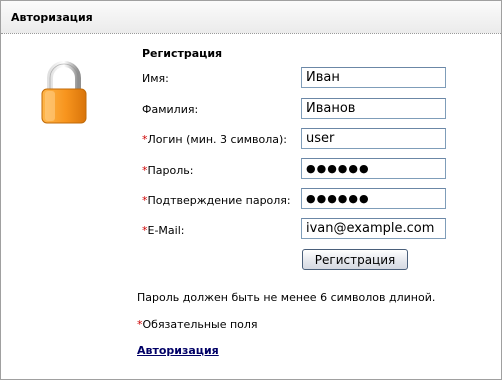 This screenshot has height=380, width=502. Describe the element at coordinates (178, 350) in the screenshot. I see `login-link: Авторизация` at that location.